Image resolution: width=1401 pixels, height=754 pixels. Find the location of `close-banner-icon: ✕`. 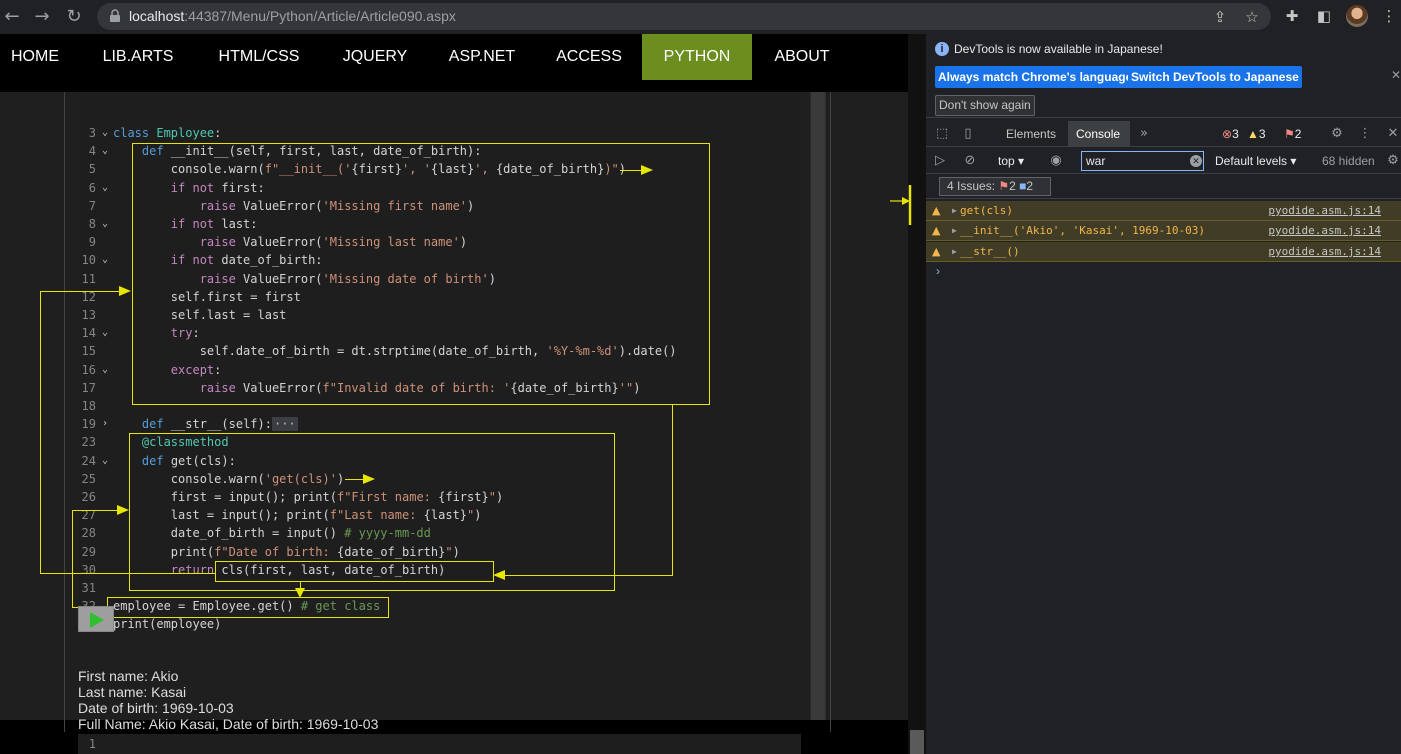

close-banner-icon: ✕ is located at coordinates (1396, 75).